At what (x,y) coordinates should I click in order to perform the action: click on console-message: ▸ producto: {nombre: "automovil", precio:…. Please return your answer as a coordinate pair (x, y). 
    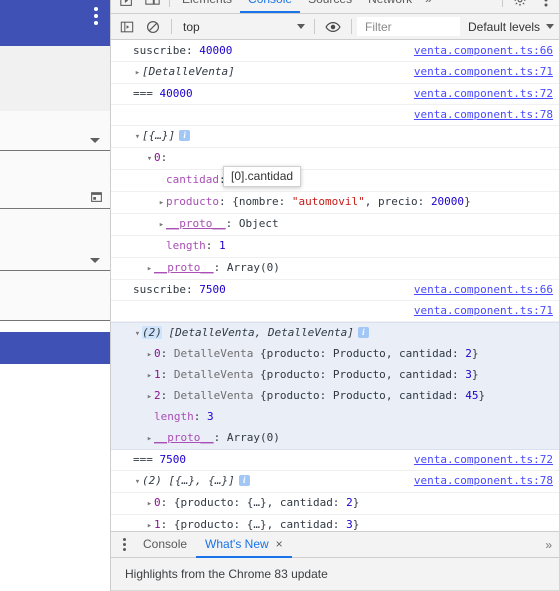
    Looking at the image, I should click on (335, 203).